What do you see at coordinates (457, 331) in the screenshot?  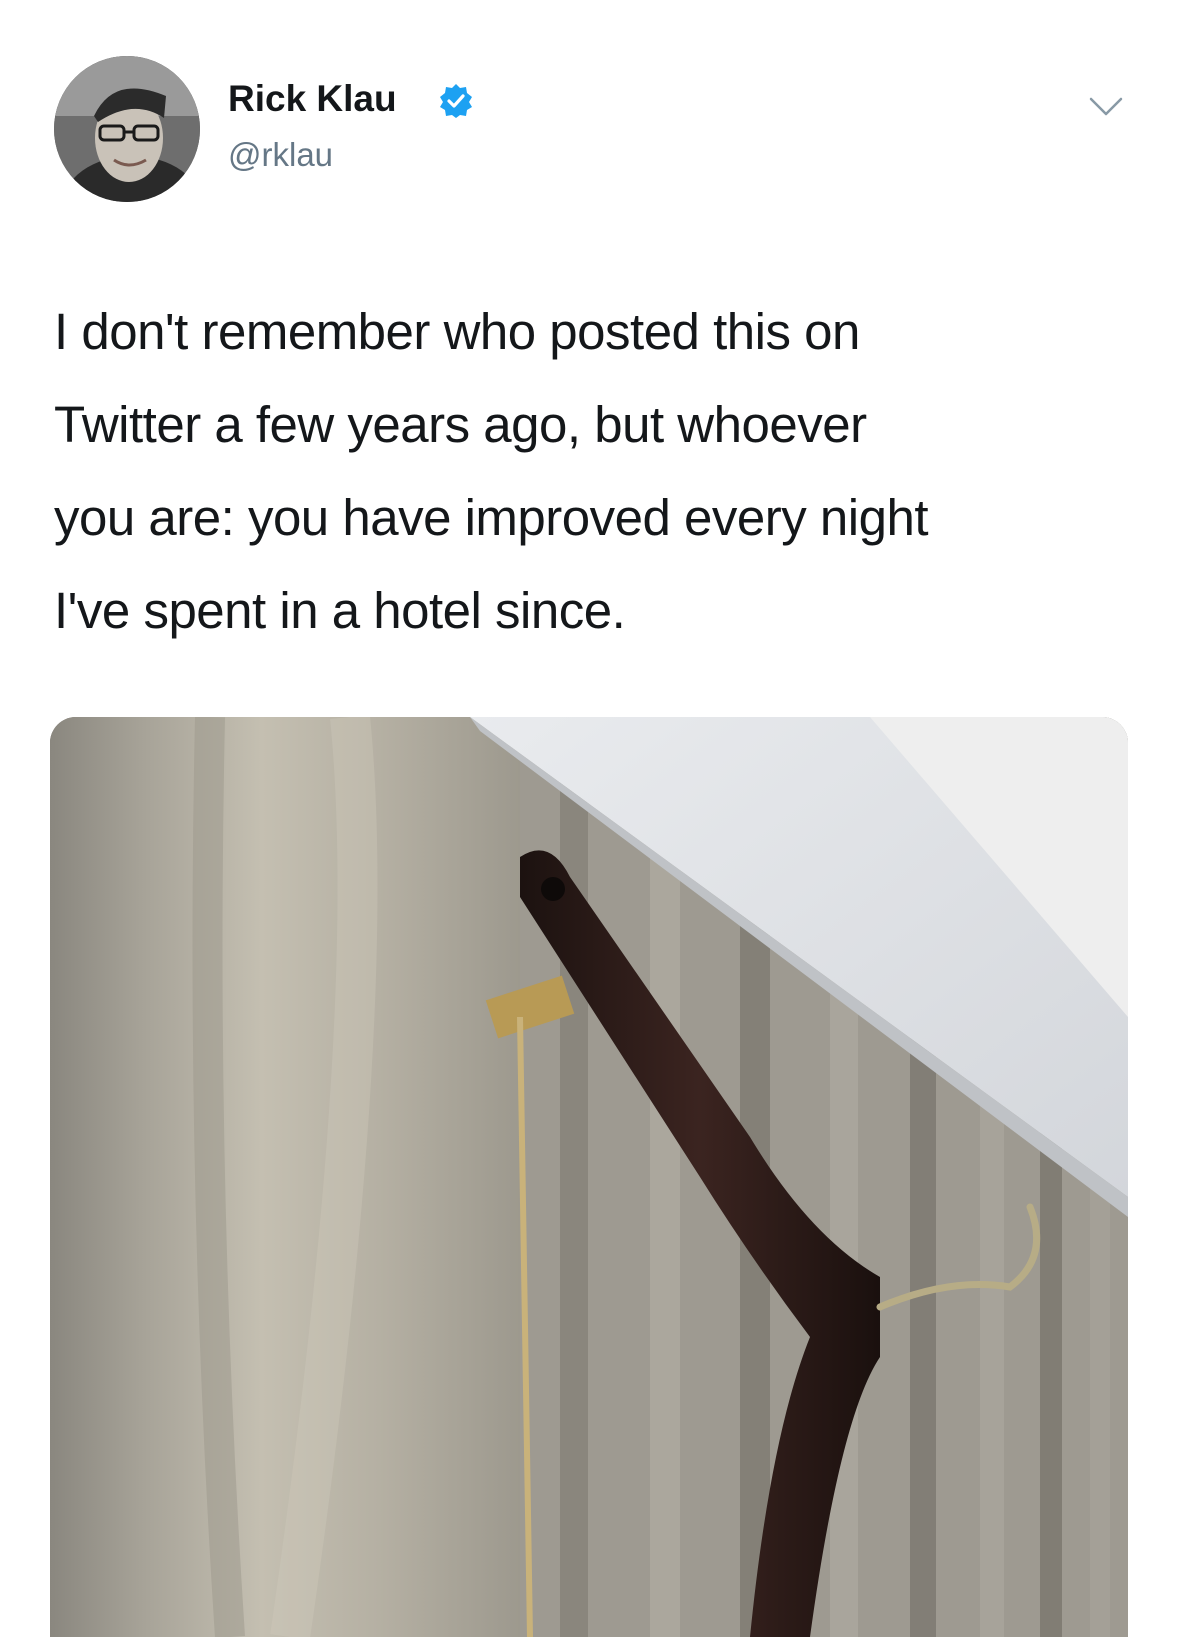 I see `tweet-text-line: I don't remember who posted this on` at bounding box center [457, 331].